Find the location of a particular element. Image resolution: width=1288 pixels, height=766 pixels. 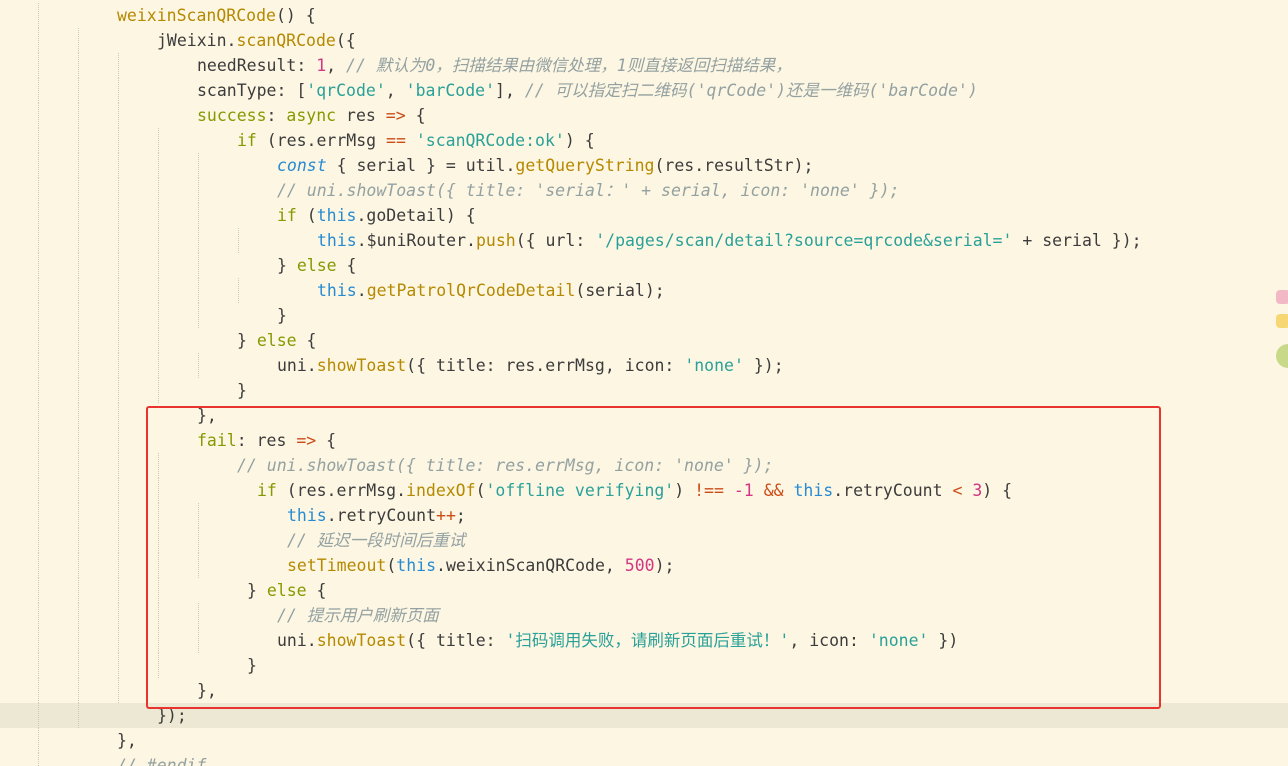

sticker-icon is located at coordinates (1282, 297).